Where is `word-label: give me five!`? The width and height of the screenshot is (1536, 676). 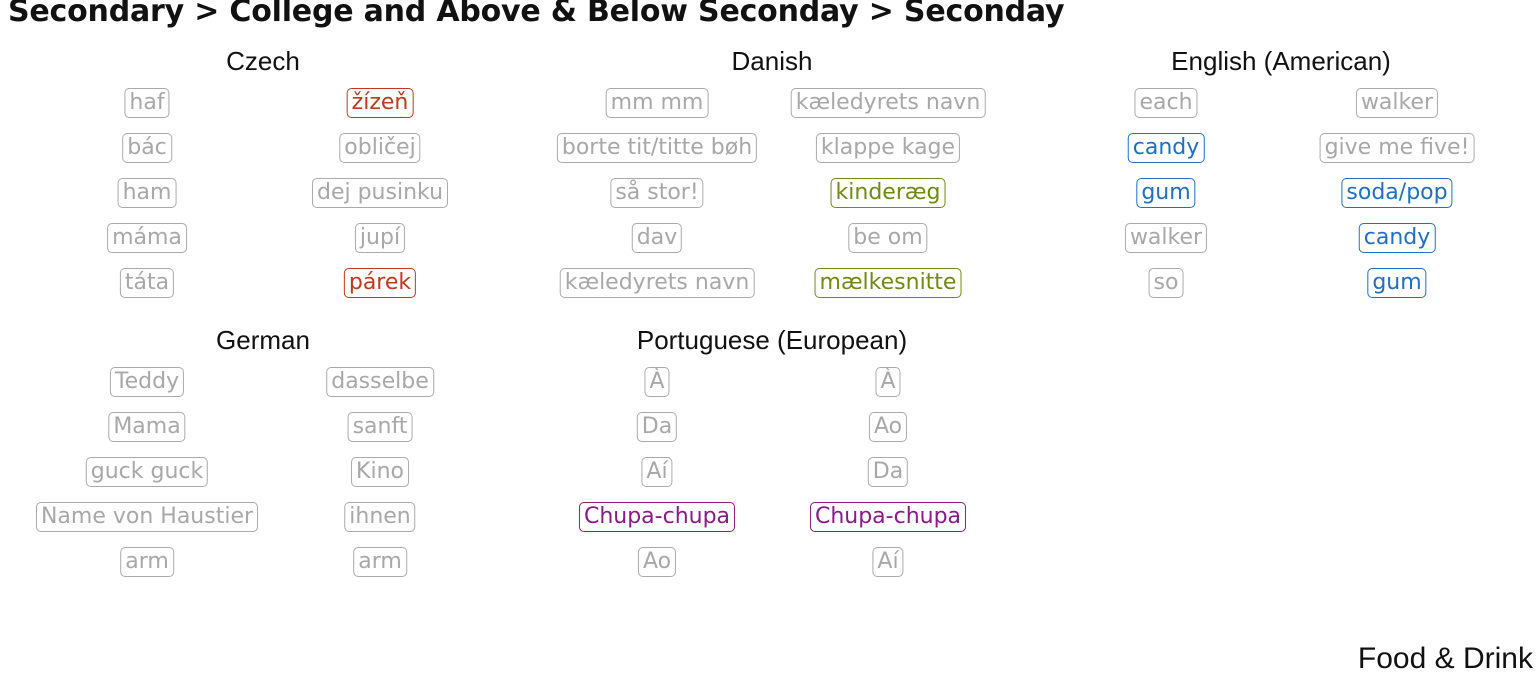 word-label: give me five! is located at coordinates (1397, 148).